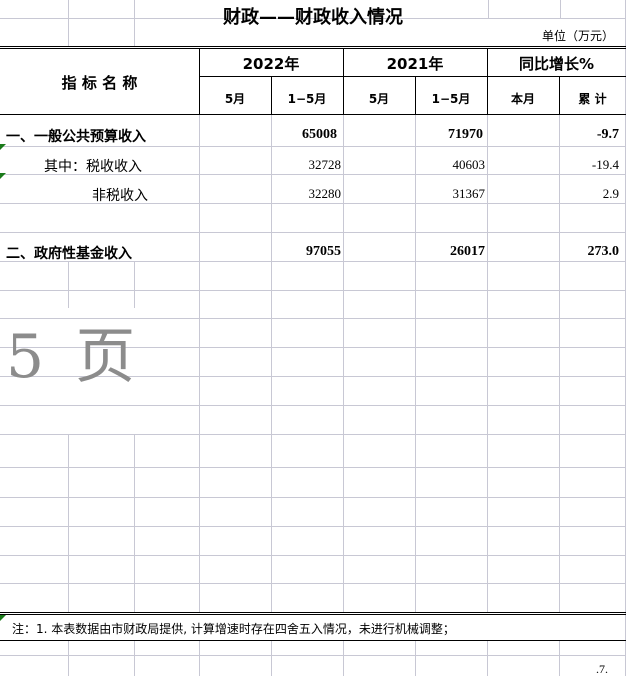 This screenshot has width=626, height=677. I want to click on cell-2022-ytd: 97055, so click(323, 251).